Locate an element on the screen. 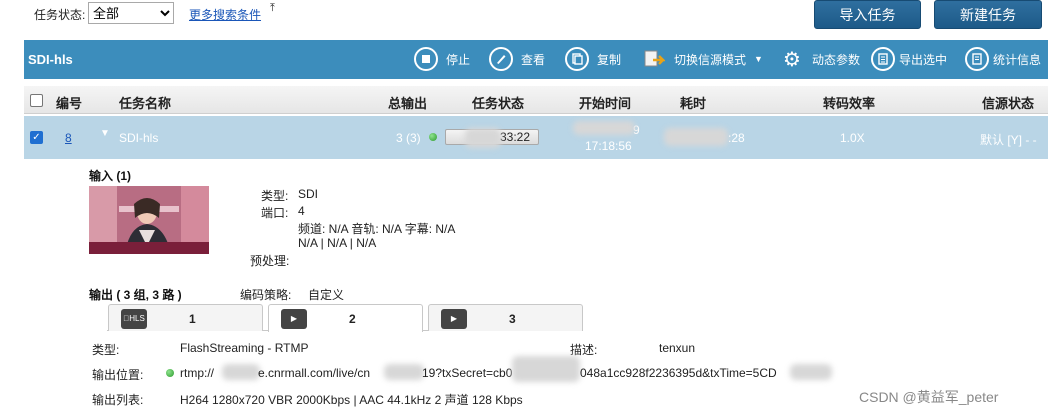  dynamic-params-label: 动态参数 is located at coordinates (836, 59).